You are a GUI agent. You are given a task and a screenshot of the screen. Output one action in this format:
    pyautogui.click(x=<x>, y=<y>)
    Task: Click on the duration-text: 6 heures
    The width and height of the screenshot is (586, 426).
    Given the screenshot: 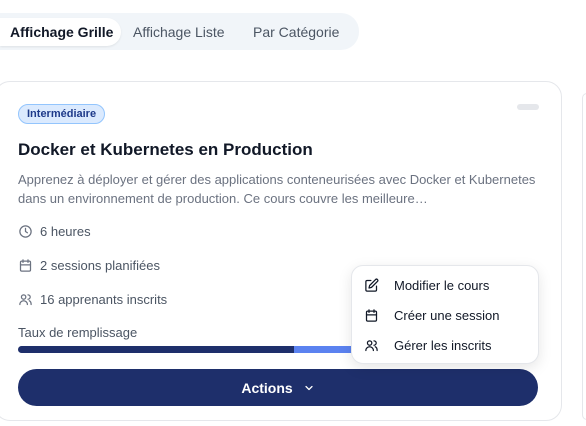 What is the action you would take?
    pyautogui.click(x=65, y=231)
    